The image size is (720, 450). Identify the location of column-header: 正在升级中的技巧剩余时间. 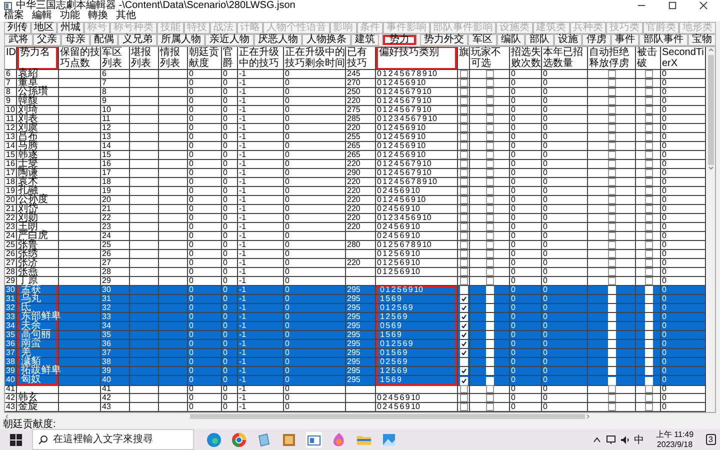
(315, 58).